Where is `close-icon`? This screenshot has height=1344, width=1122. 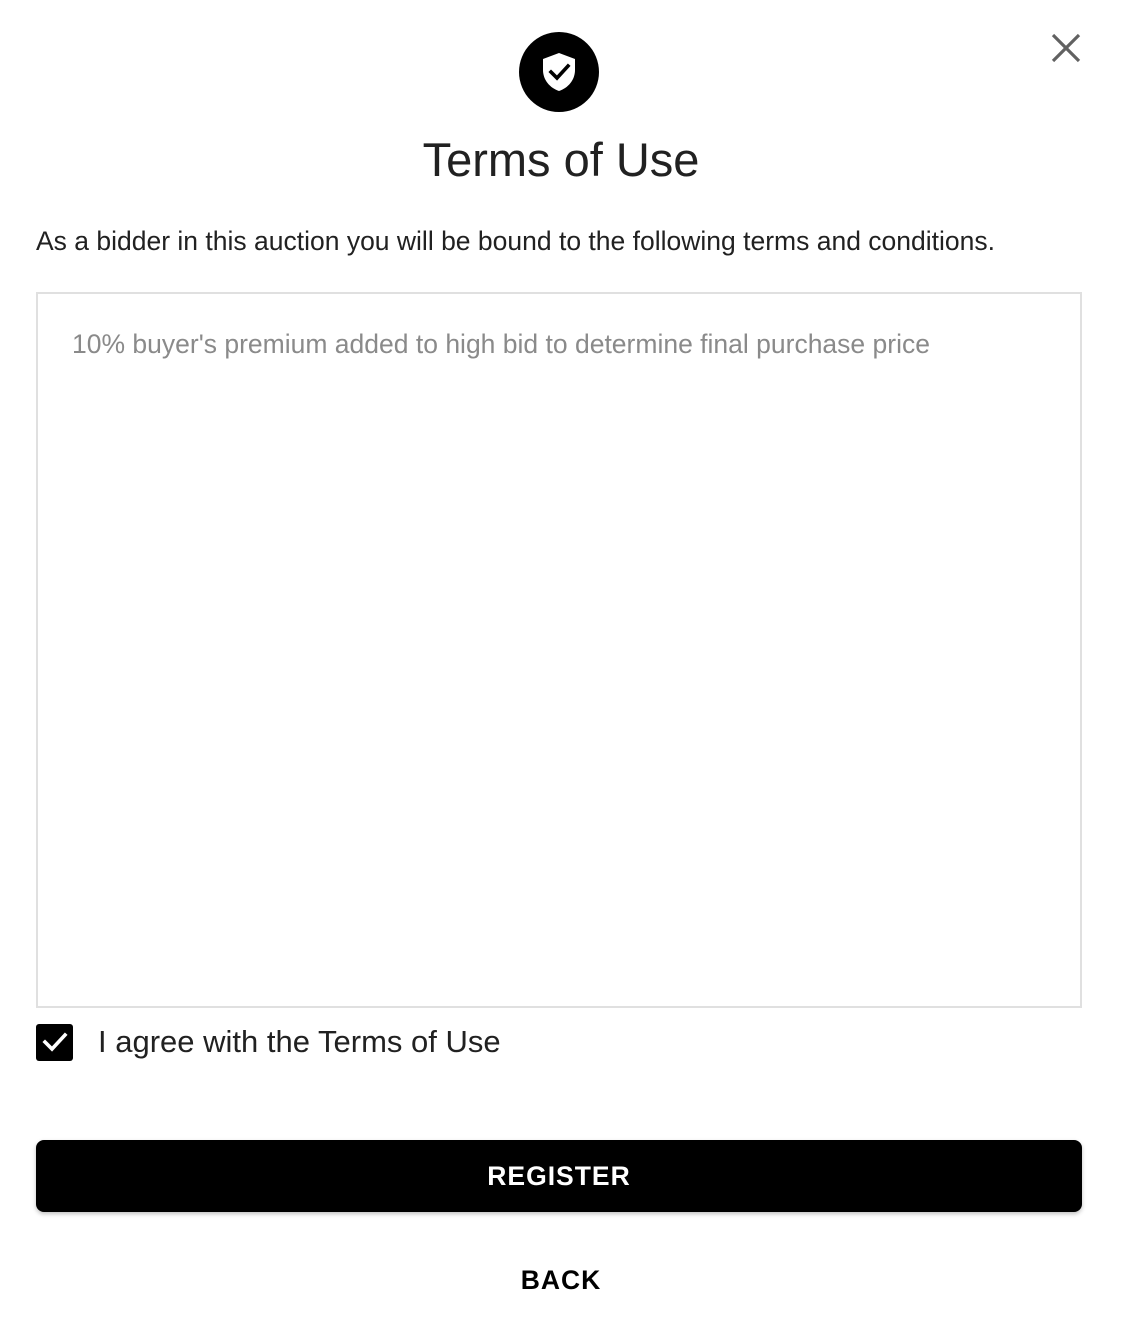
close-icon is located at coordinates (1066, 48).